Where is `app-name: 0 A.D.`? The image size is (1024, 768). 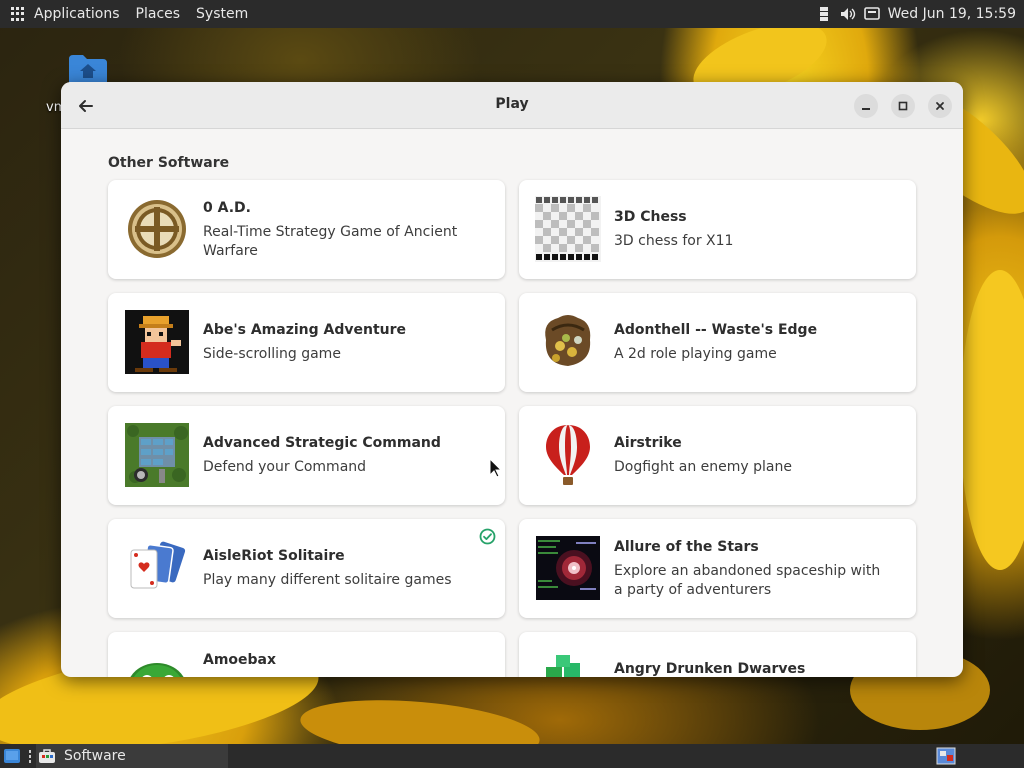
app-name: 0 A.D. is located at coordinates (227, 208).